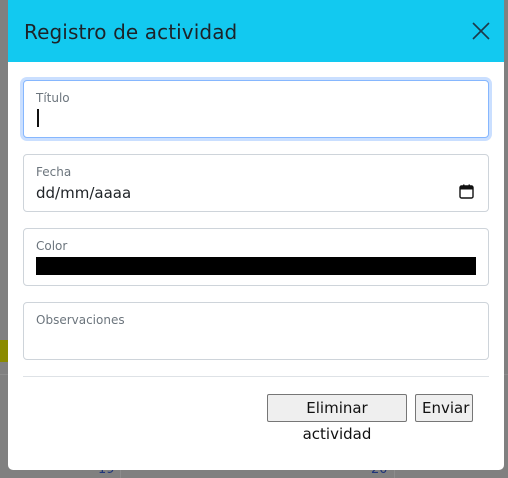  I want to click on calendar-icon, so click(466, 191).